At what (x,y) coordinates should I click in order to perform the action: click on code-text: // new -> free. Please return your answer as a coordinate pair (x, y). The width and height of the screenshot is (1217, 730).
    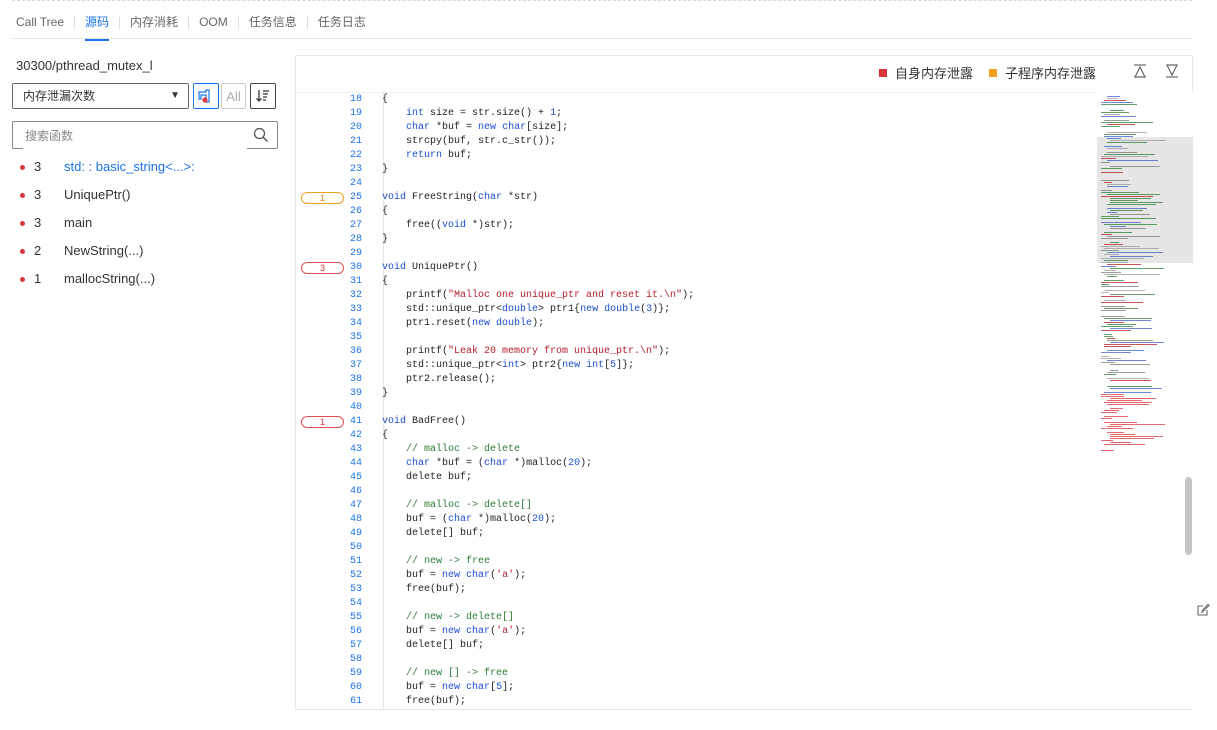
    Looking at the image, I should click on (448, 561).